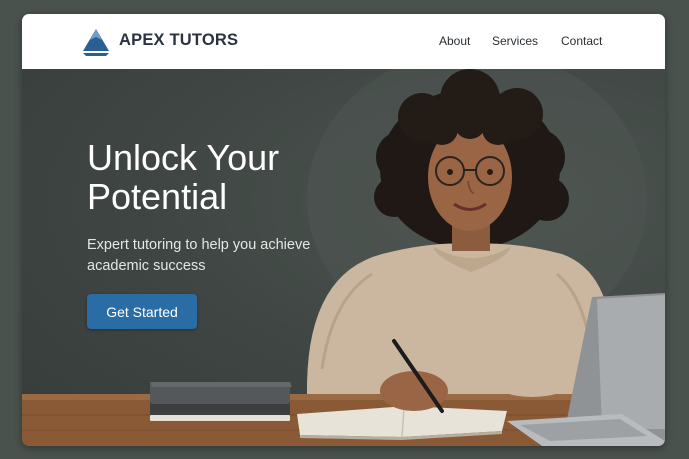  What do you see at coordinates (515, 41) in the screenshot?
I see `nav-link-services: Services` at bounding box center [515, 41].